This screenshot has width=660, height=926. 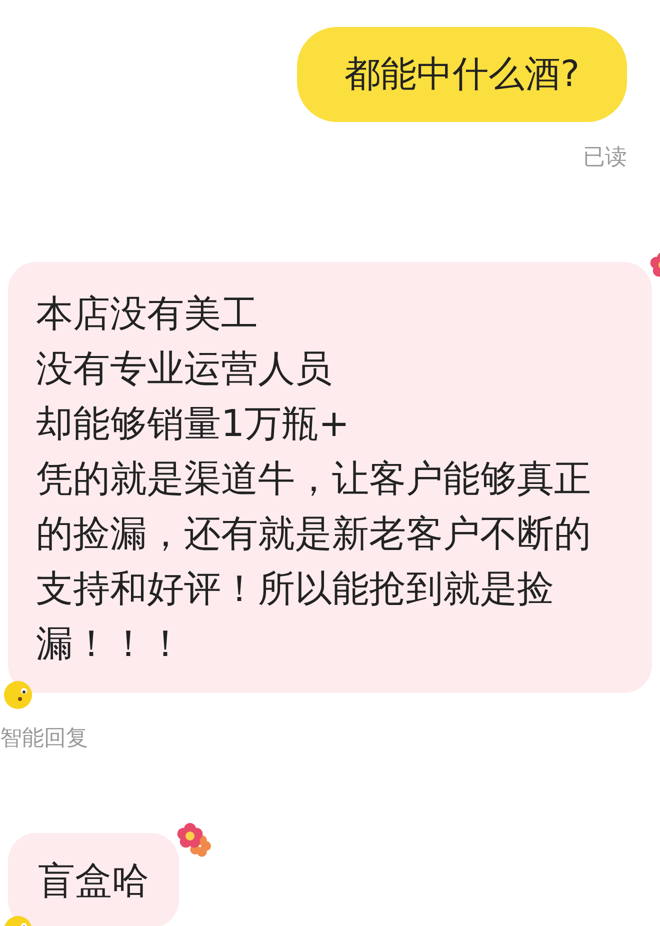 I want to click on message-text: 没有专业运营人员, so click(x=184, y=369).